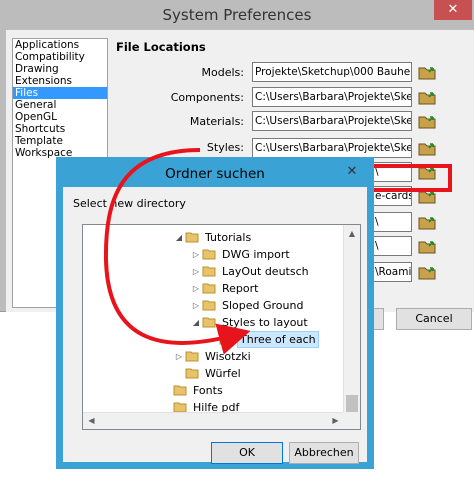  I want to click on nav-item-applications: Applications, so click(60, 45).